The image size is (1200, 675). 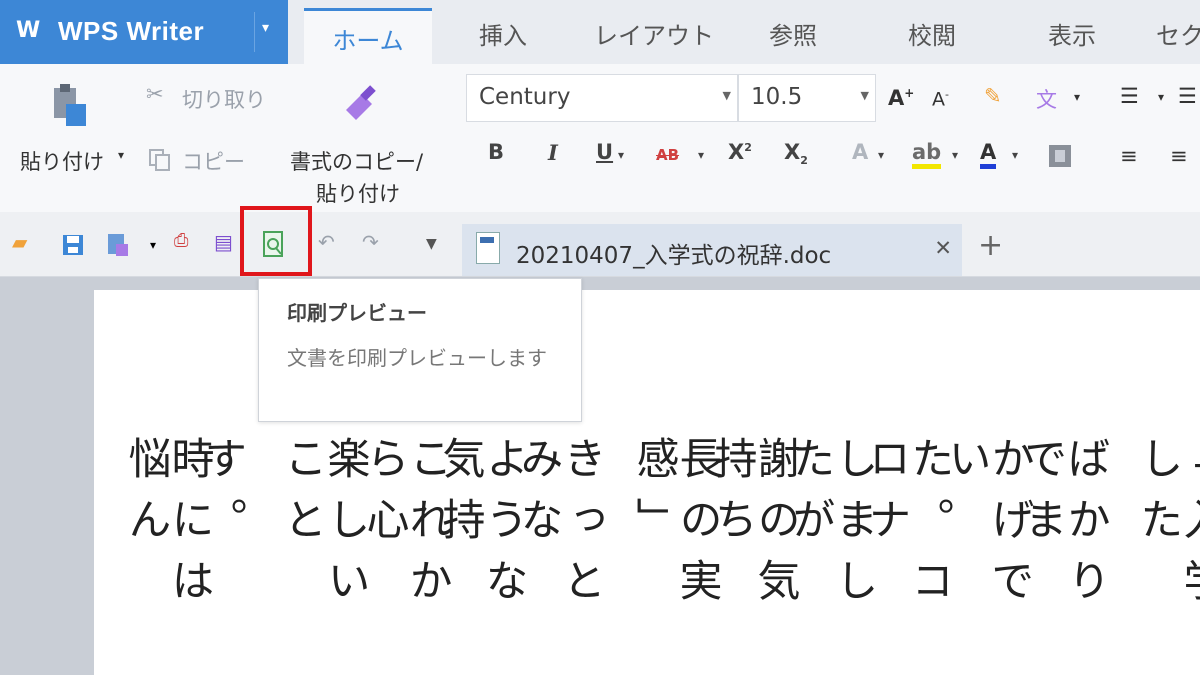 What do you see at coordinates (675, 527) in the screenshot?
I see `text-column: 長の実感」` at bounding box center [675, 527].